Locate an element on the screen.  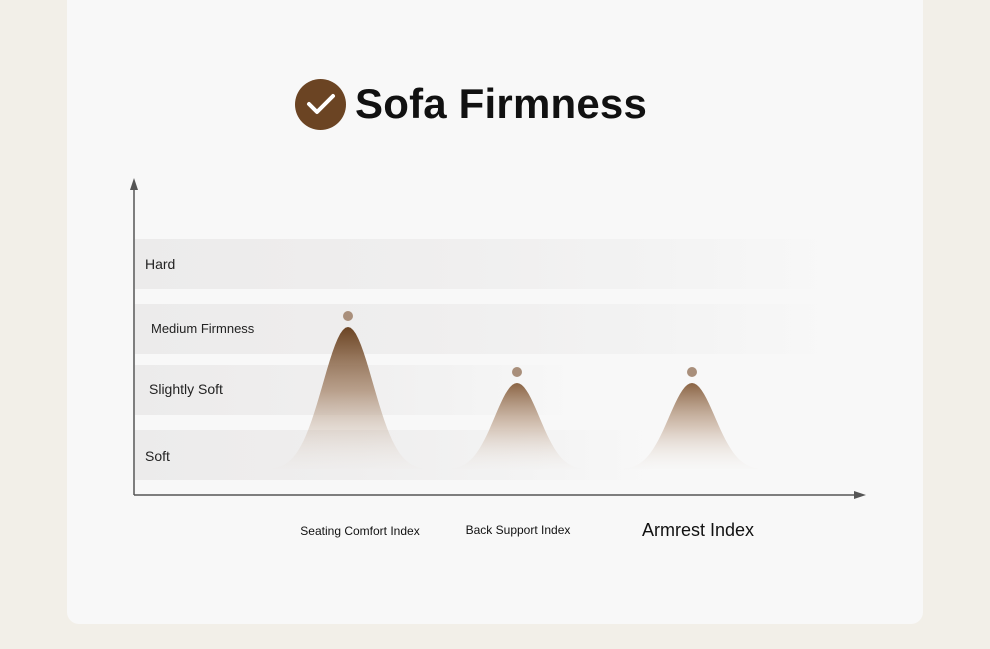
peak-marker-seating-comfort-index is located at coordinates (348, 316).